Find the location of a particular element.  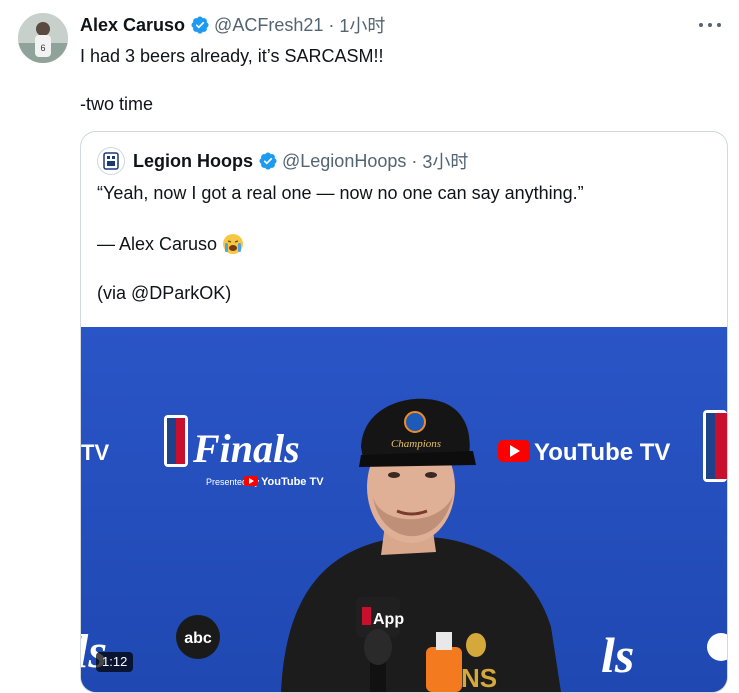

video-duration-badge: 1:12 is located at coordinates (115, 662).